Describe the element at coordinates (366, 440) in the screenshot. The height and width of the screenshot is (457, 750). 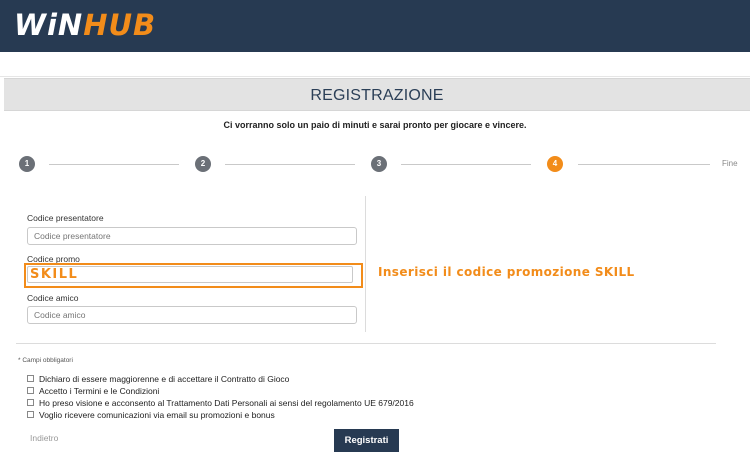
I see `register-button: Registrati` at that location.